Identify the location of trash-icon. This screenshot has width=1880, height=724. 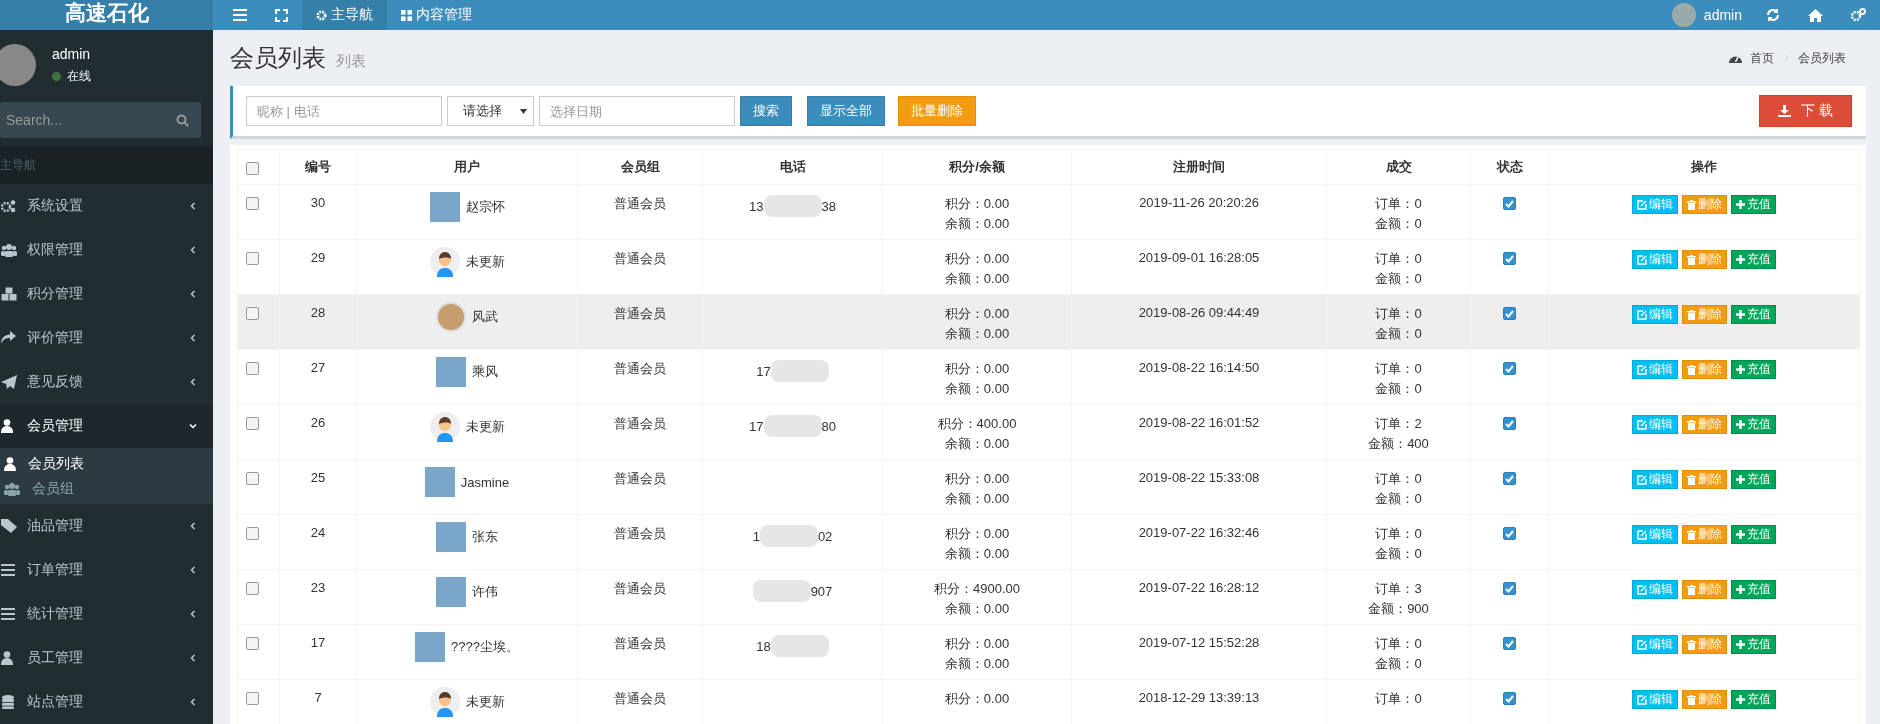
(1691, 699).